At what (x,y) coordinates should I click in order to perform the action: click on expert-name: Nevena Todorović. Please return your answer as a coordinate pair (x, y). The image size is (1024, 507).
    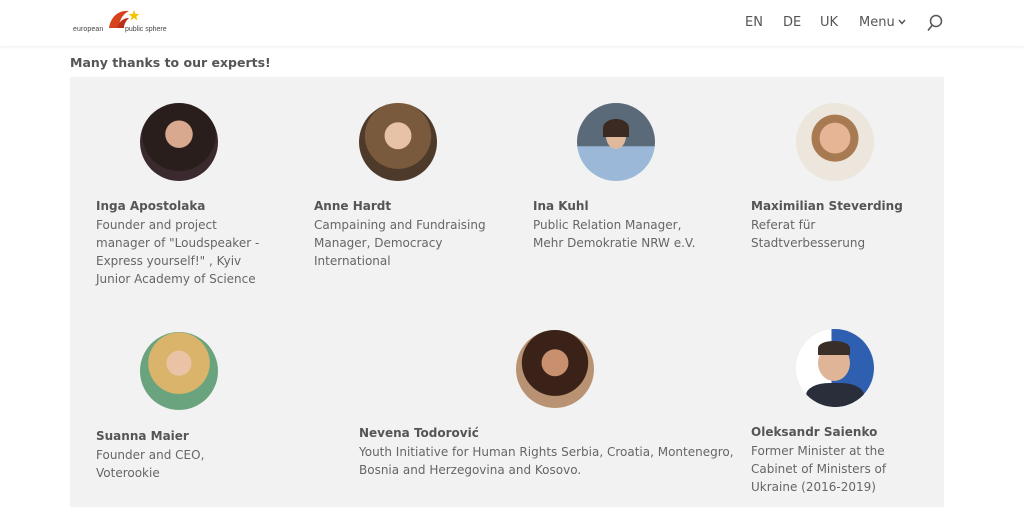
    Looking at the image, I should click on (419, 433).